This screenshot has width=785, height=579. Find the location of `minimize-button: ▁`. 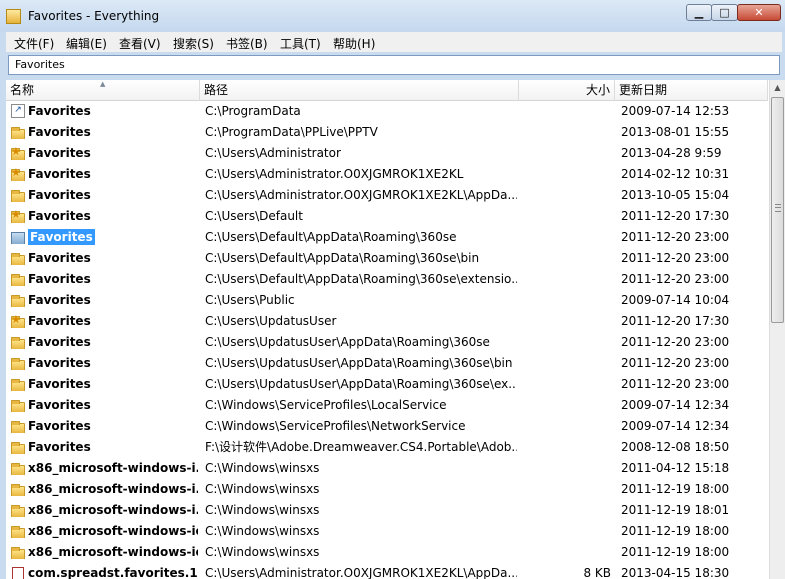

minimize-button: ▁ is located at coordinates (699, 12).